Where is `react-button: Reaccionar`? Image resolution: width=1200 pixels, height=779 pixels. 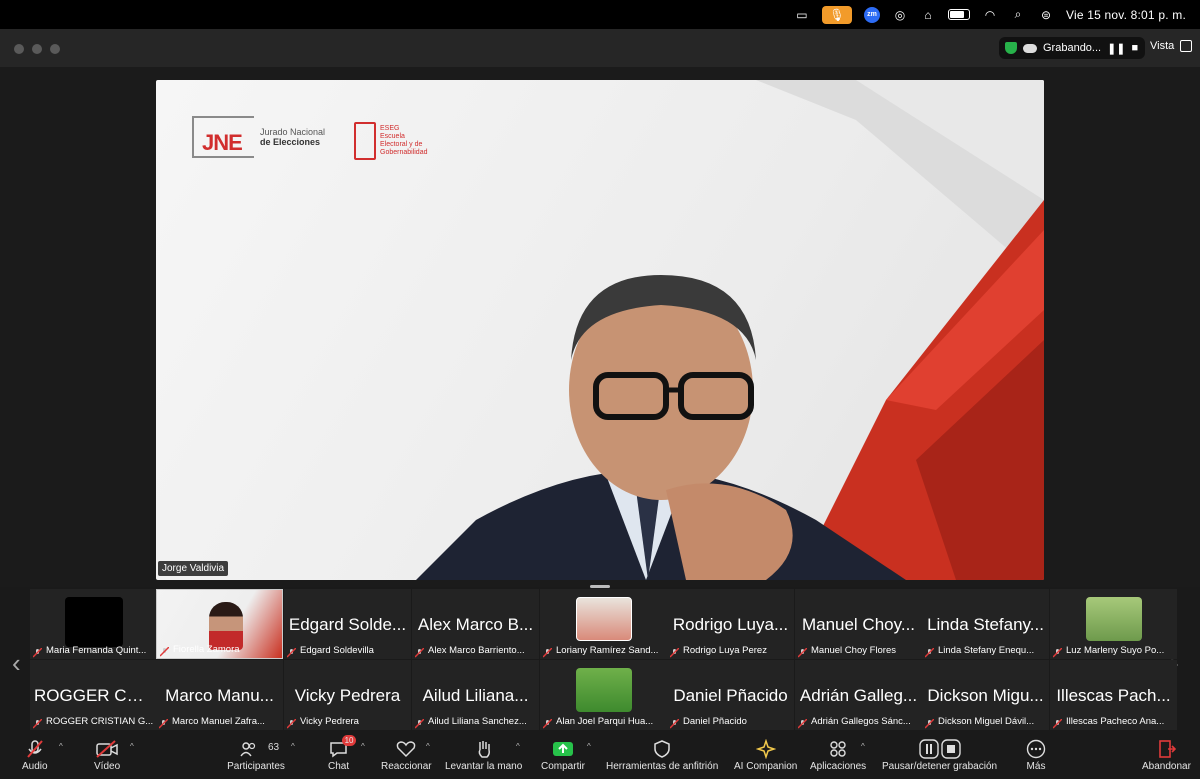 react-button: Reaccionar is located at coordinates (406, 754).